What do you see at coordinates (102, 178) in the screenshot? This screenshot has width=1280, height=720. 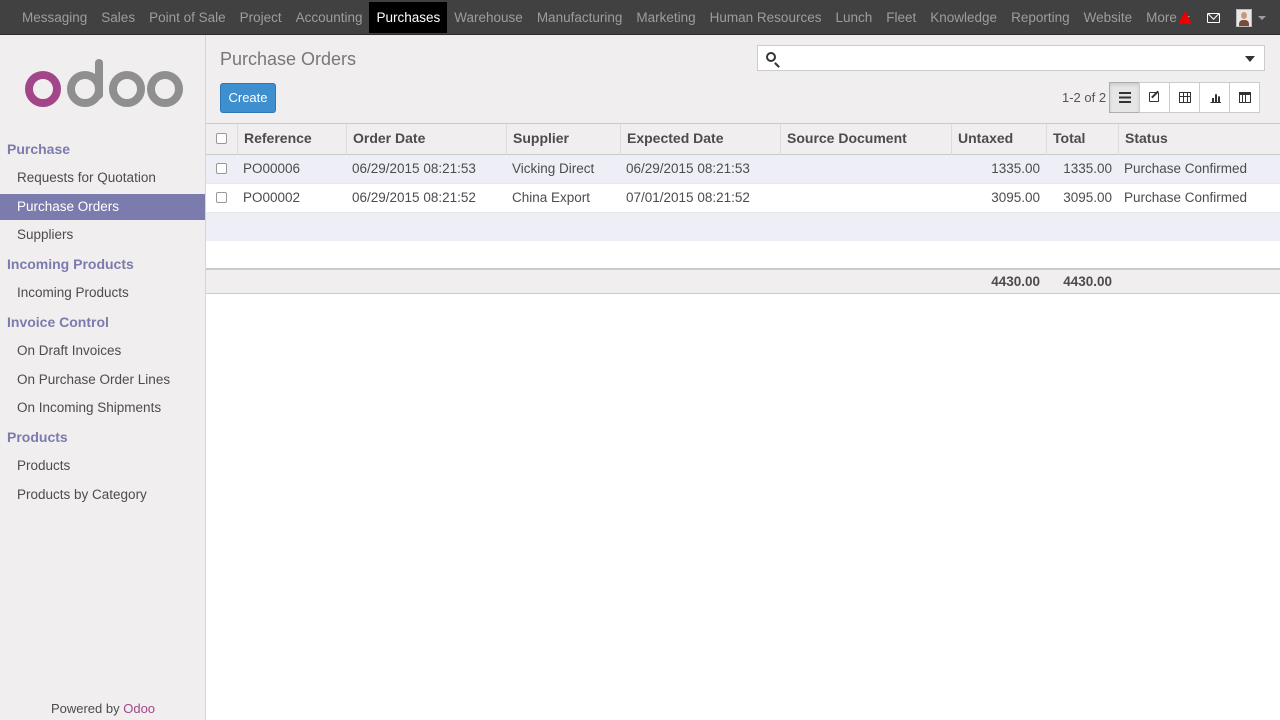 I see `sidebar-item-requests-for-quotation: Requests for Quotation` at bounding box center [102, 178].